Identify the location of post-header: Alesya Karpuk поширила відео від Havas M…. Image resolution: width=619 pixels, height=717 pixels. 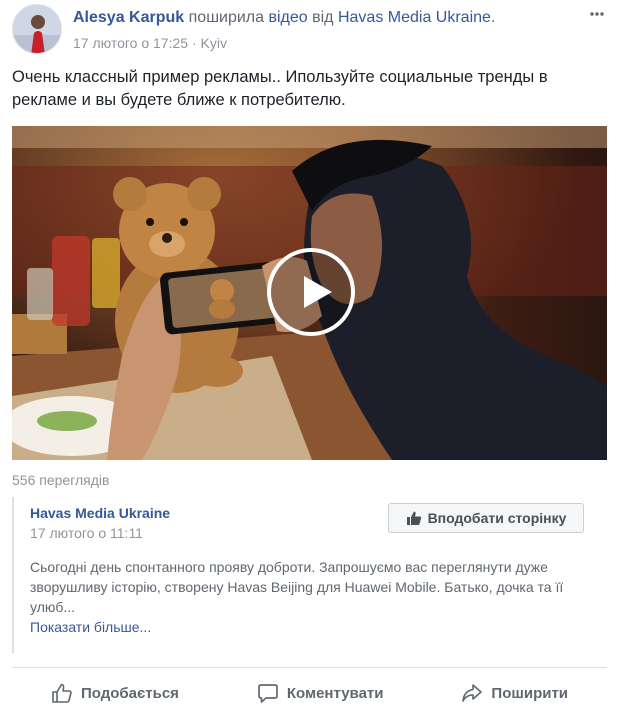
(284, 18).